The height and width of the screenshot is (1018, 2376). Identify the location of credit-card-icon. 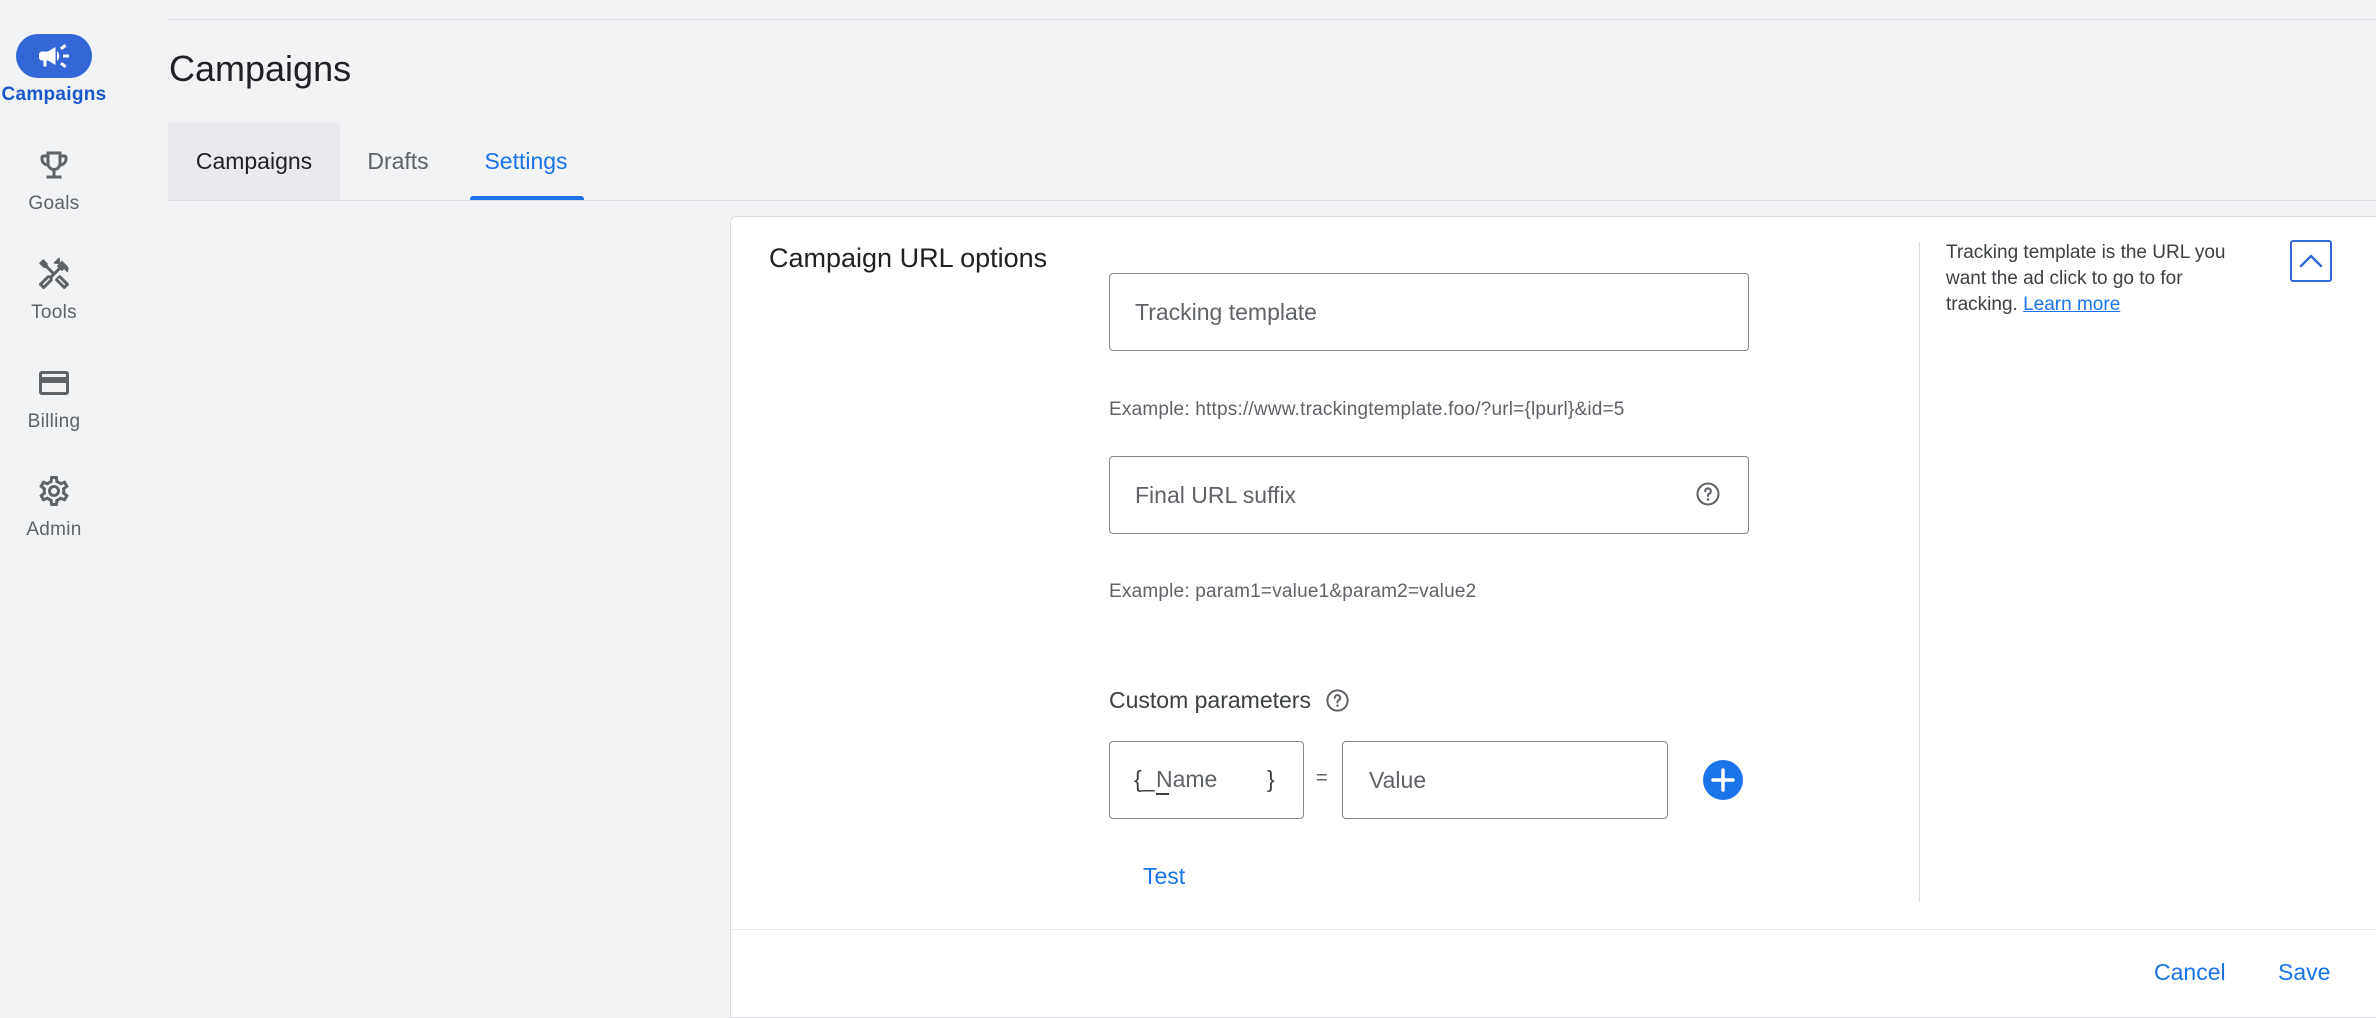
(54, 383).